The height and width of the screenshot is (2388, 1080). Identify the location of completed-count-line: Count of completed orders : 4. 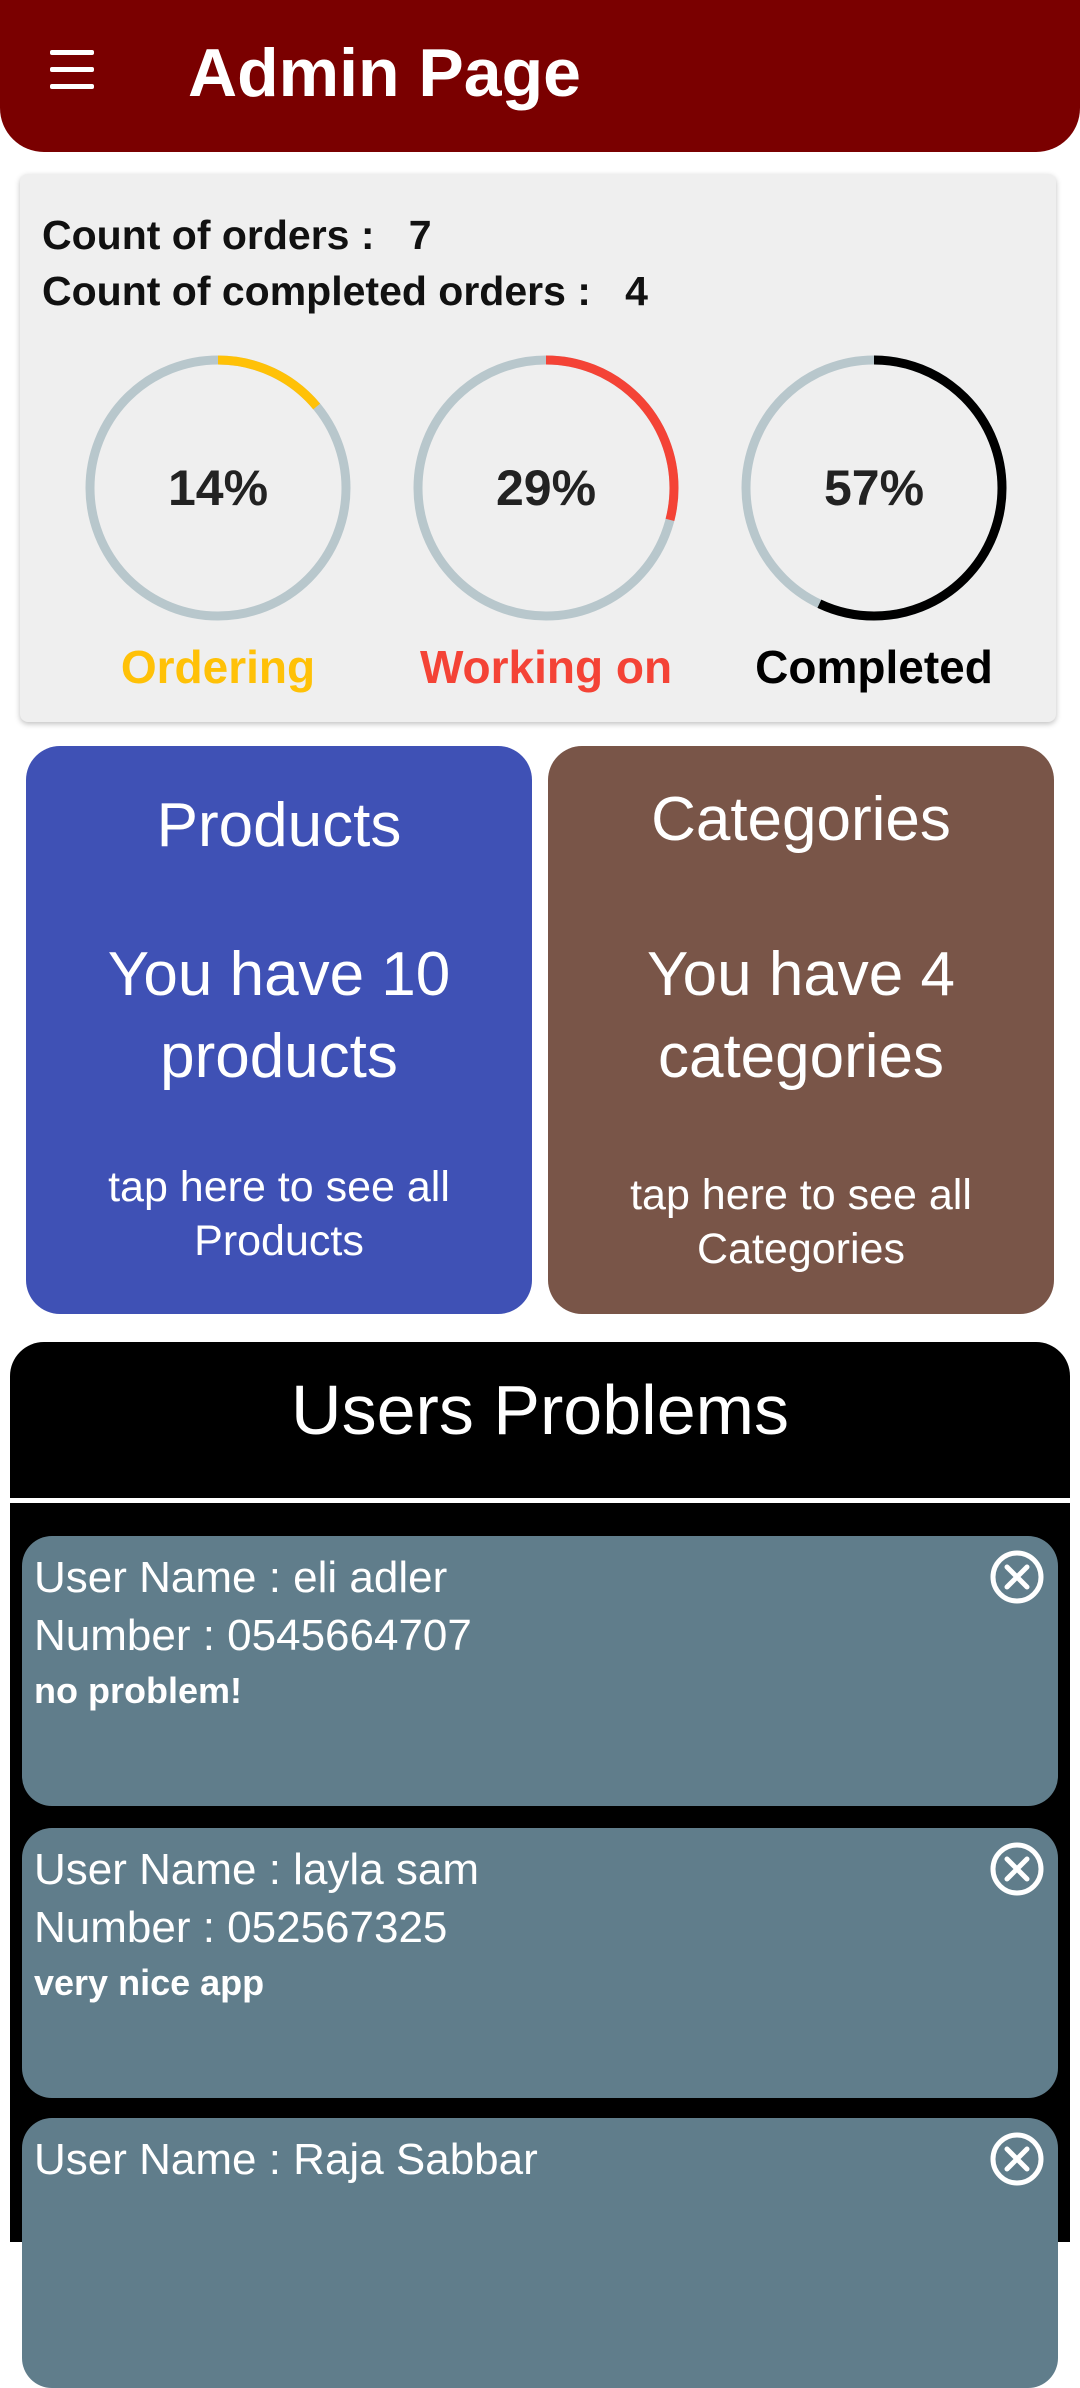
(345, 291).